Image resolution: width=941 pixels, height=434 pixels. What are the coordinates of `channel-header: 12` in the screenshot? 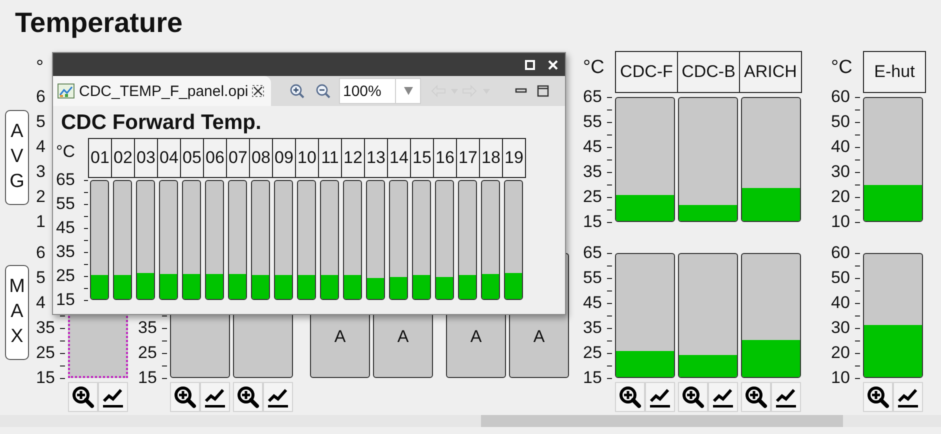 It's located at (353, 158).